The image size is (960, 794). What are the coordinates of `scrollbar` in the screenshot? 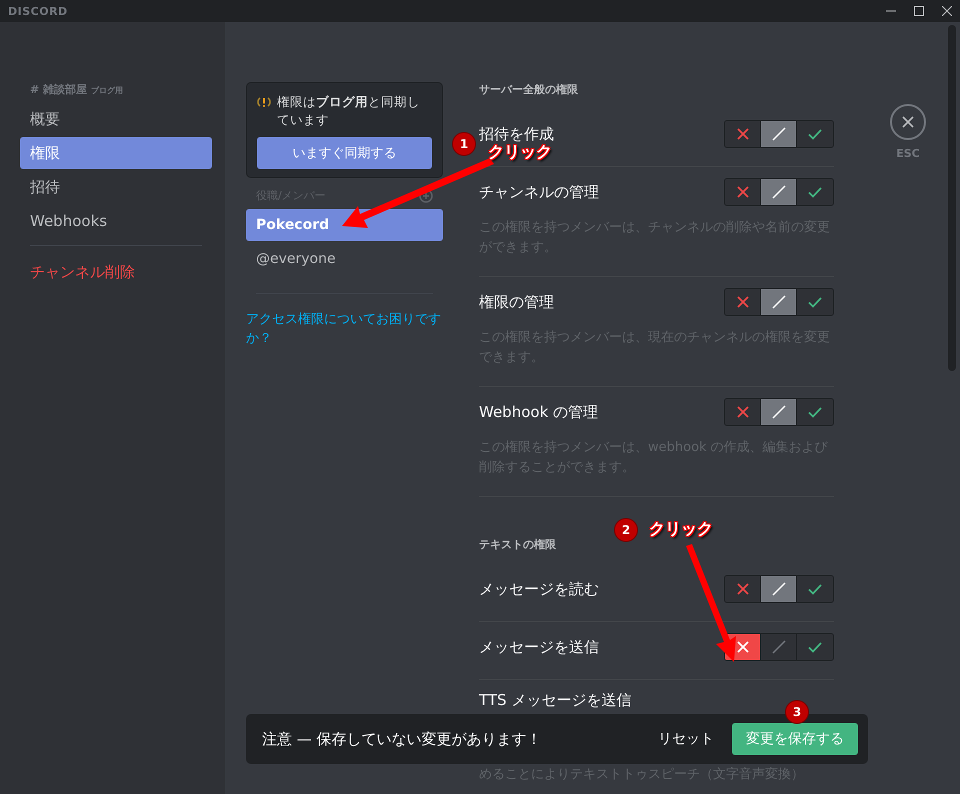 It's located at (952, 198).